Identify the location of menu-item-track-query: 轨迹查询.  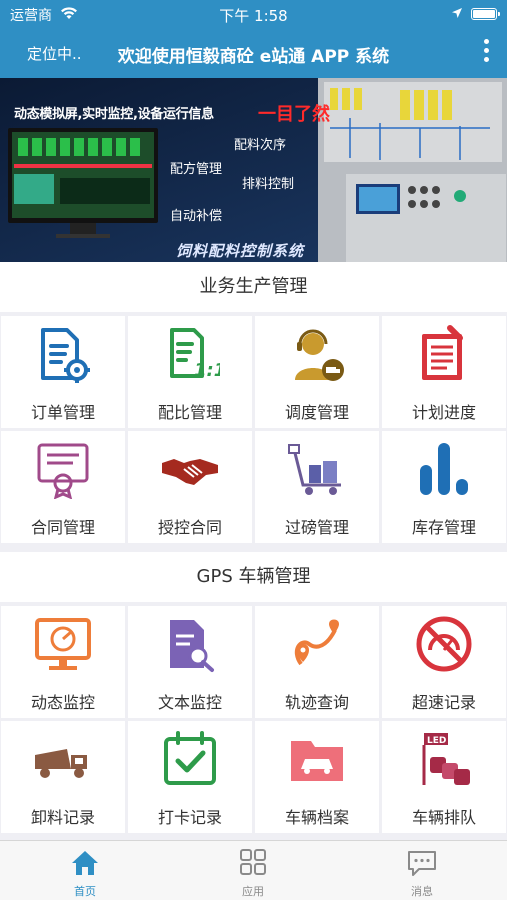
(317, 662).